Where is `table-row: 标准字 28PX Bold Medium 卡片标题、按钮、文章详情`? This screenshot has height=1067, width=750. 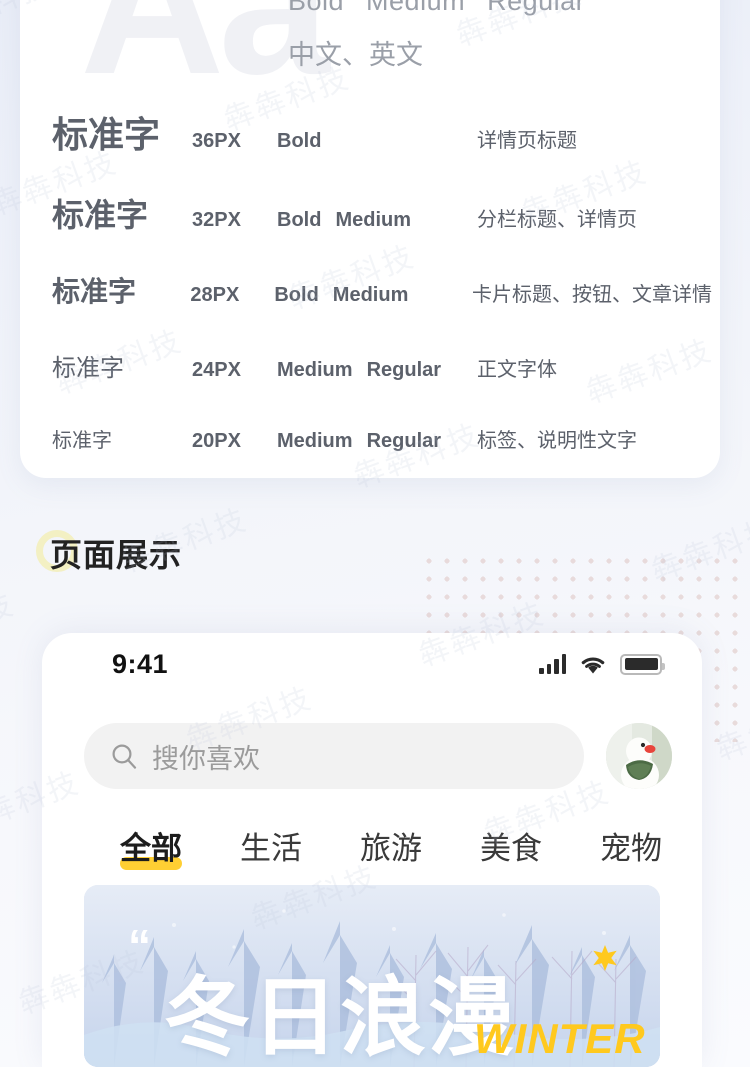 table-row: 标准字 28PX Bold Medium 卡片标题、按钮、文章详情 is located at coordinates (382, 299).